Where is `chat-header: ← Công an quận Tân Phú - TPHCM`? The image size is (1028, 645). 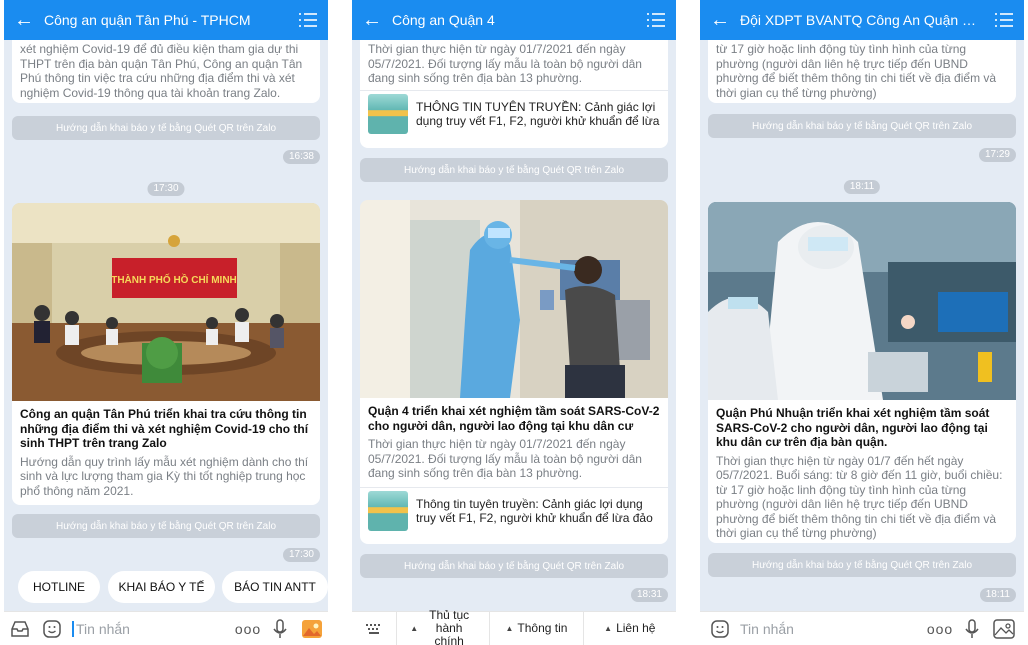 chat-header: ← Công an quận Tân Phú - TPHCM is located at coordinates (166, 20).